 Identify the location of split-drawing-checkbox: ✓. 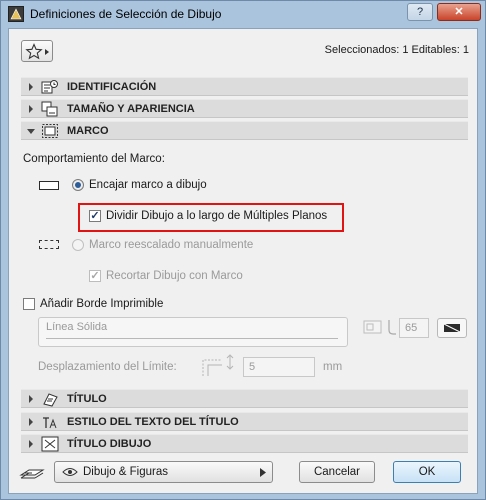
(95, 216).